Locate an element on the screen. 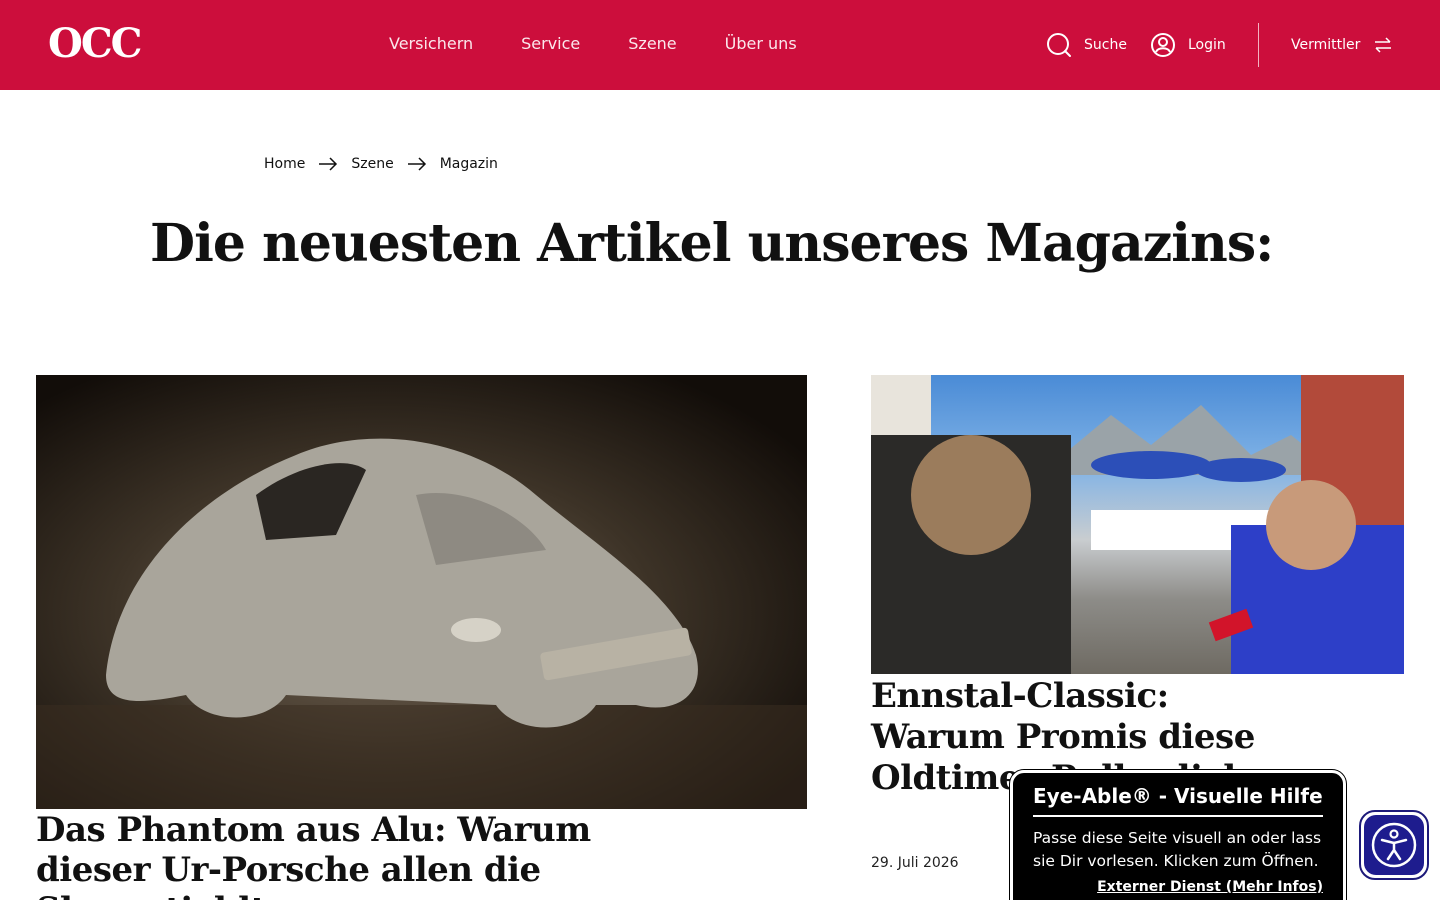 The image size is (1440, 900). breadcrumb-home: Home is located at coordinates (284, 164).